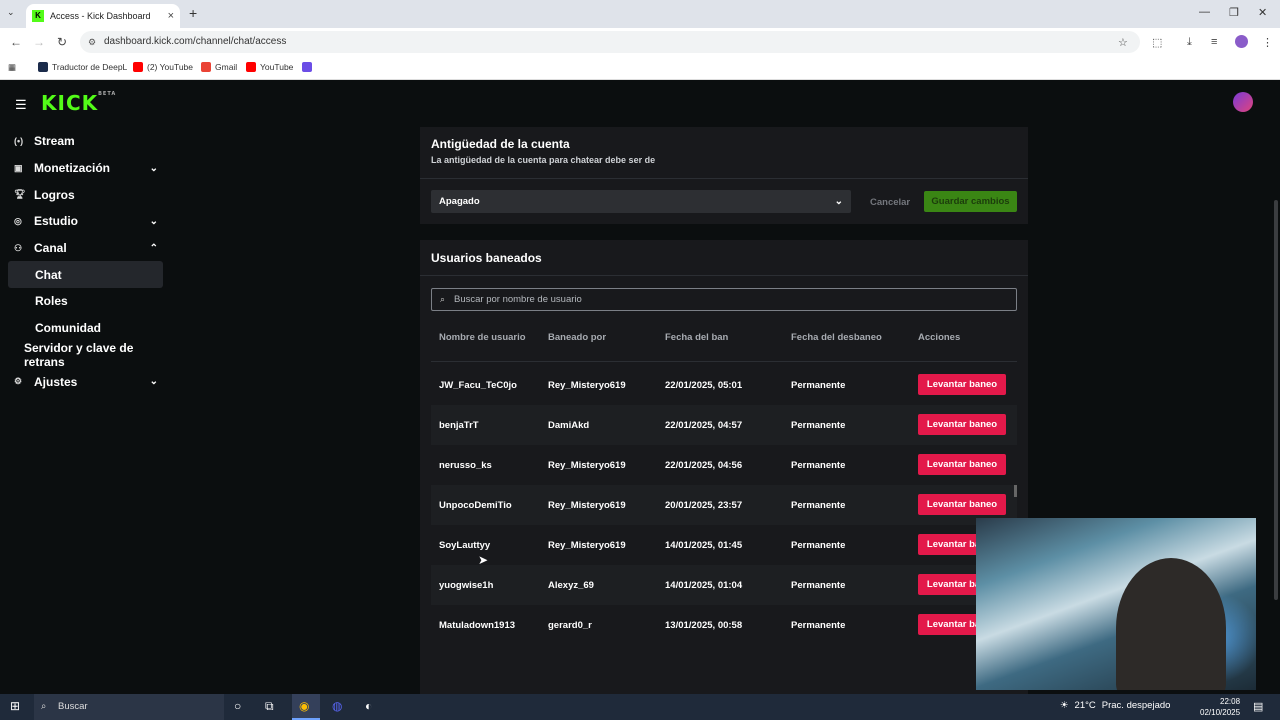 The image size is (1280, 720). Describe the element at coordinates (459, 425) in the screenshot. I see `username-cell: benjaTrT` at that location.